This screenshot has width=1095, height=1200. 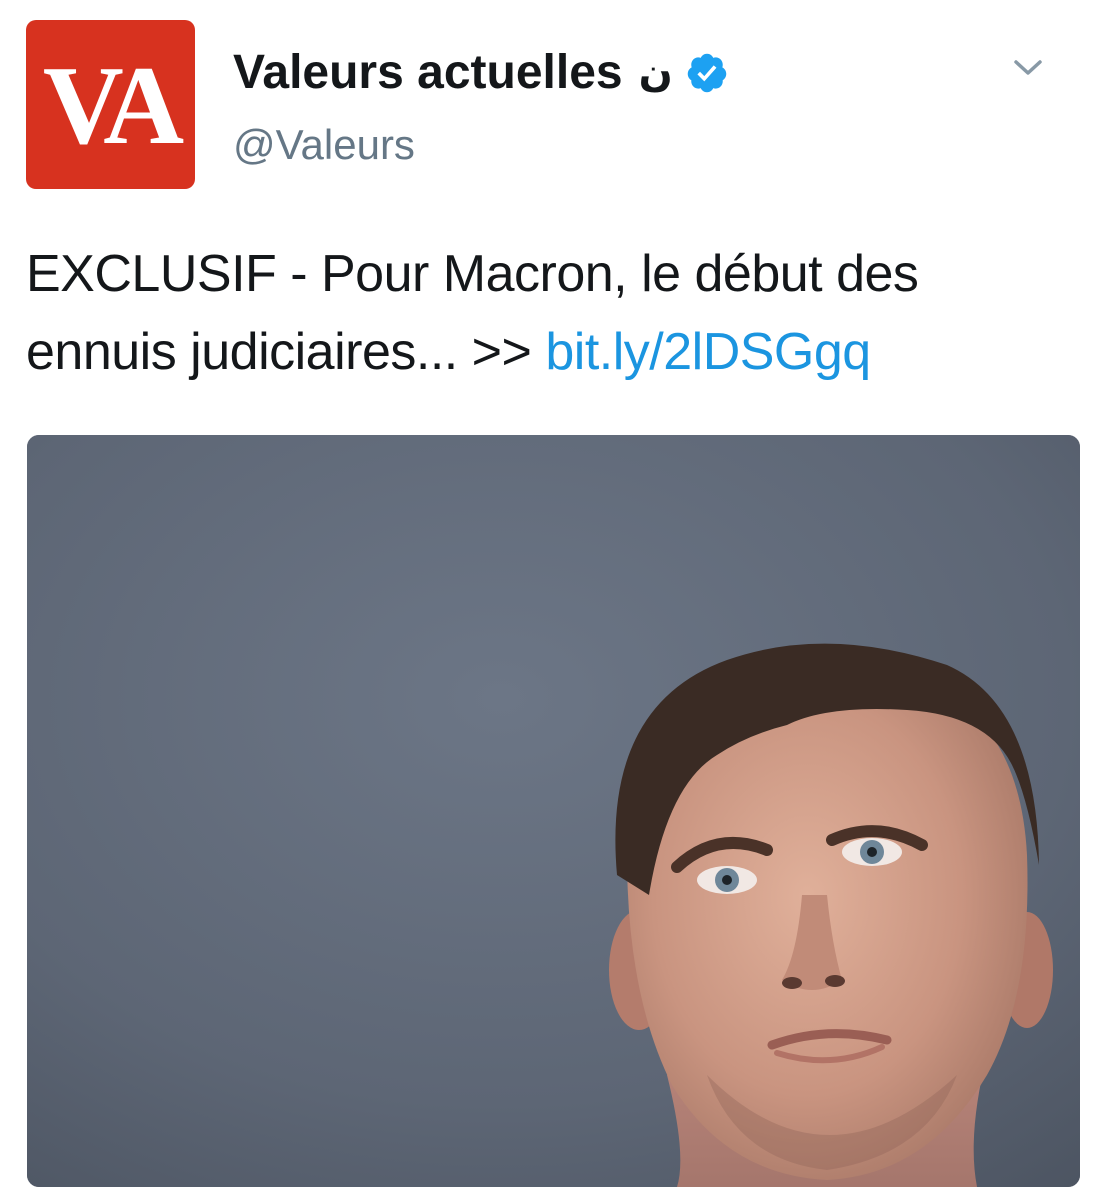 I want to click on author-handle: @Valeurs, so click(x=324, y=145).